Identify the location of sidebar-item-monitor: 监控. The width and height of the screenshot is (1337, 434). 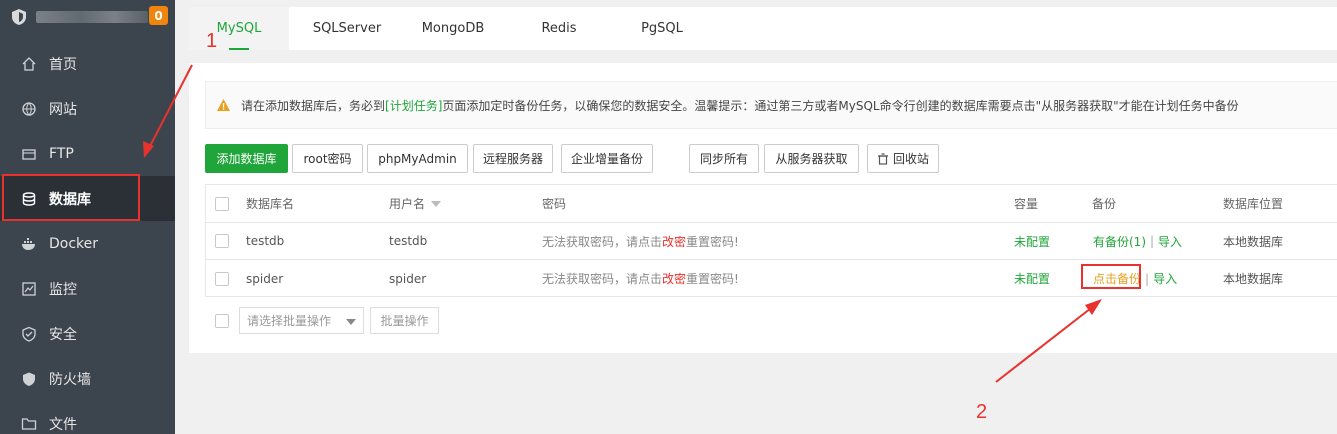
(87, 288).